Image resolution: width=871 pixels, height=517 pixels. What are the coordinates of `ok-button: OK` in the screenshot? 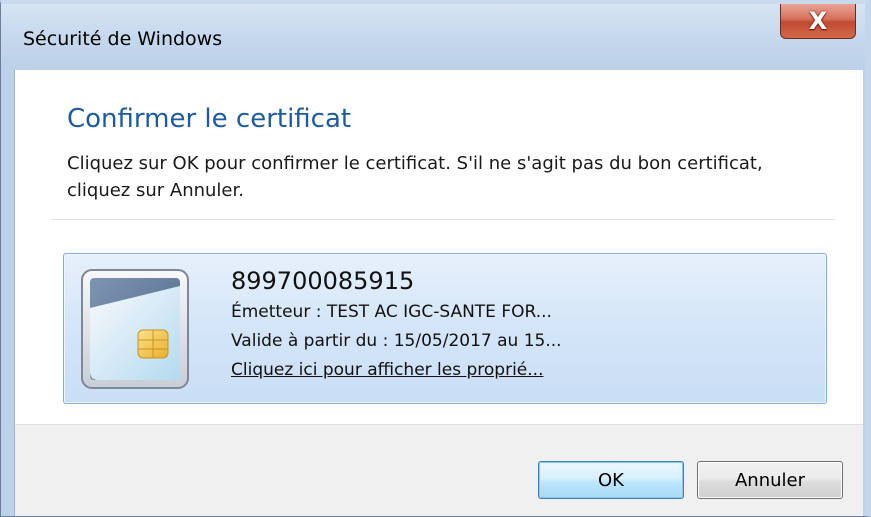 It's located at (611, 480).